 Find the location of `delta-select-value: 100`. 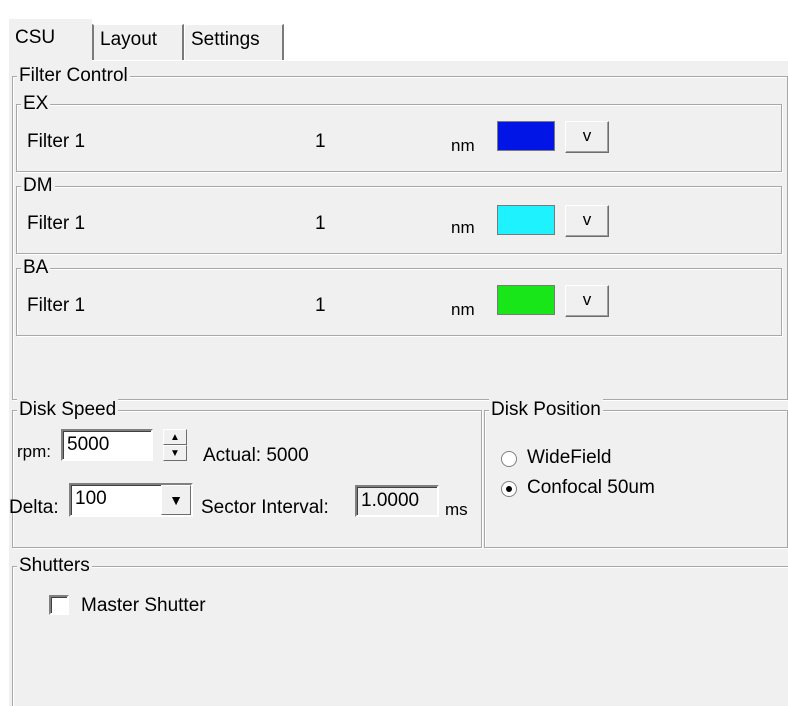

delta-select-value: 100 is located at coordinates (91, 498).